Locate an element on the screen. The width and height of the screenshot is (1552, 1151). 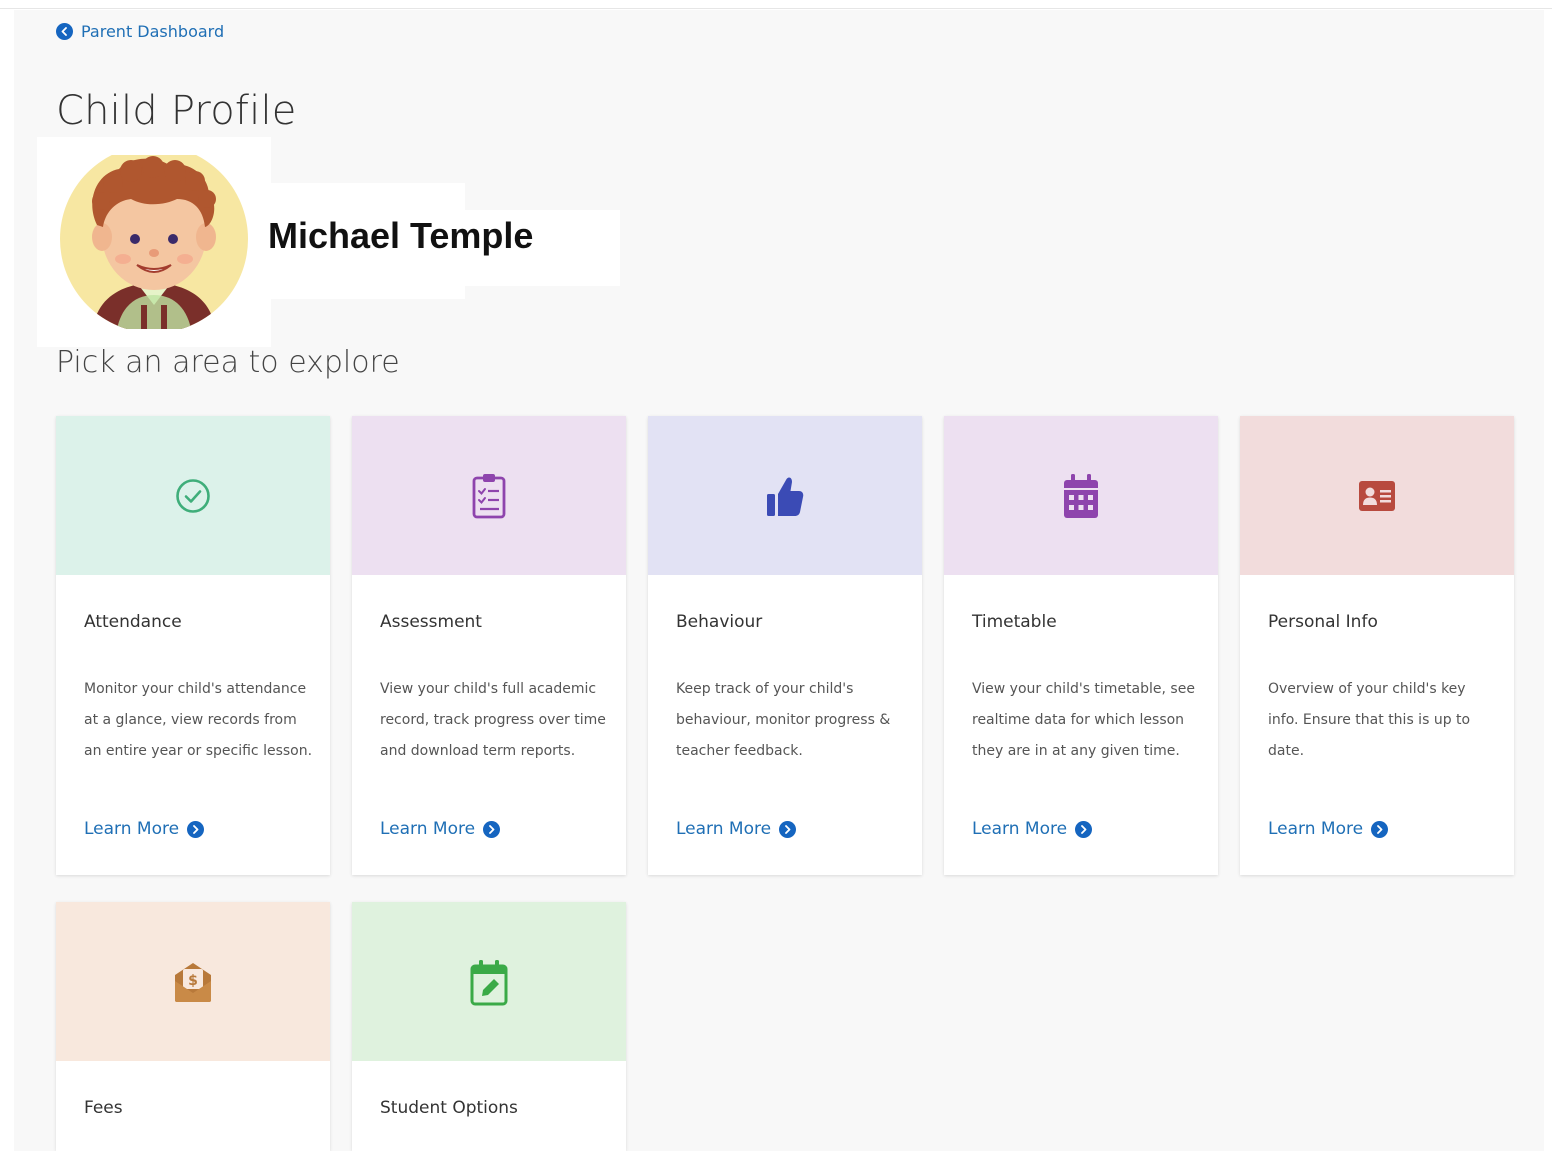
clipboard-checklist-icon is located at coordinates (489, 495).